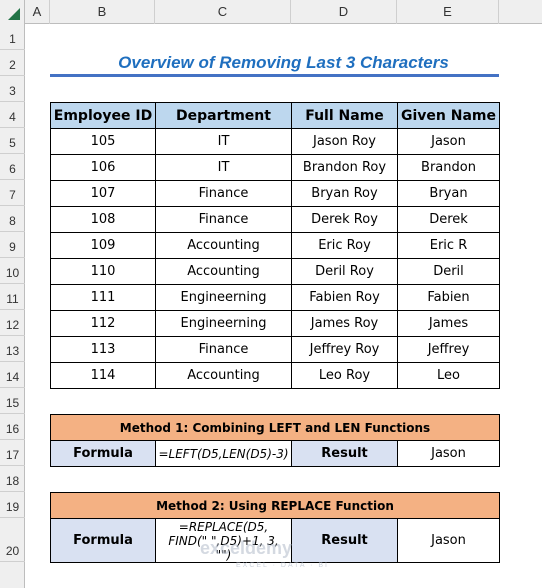 The width and height of the screenshot is (542, 588). What do you see at coordinates (344, 219) in the screenshot?
I see `full-name-cell: Derek Roy` at bounding box center [344, 219].